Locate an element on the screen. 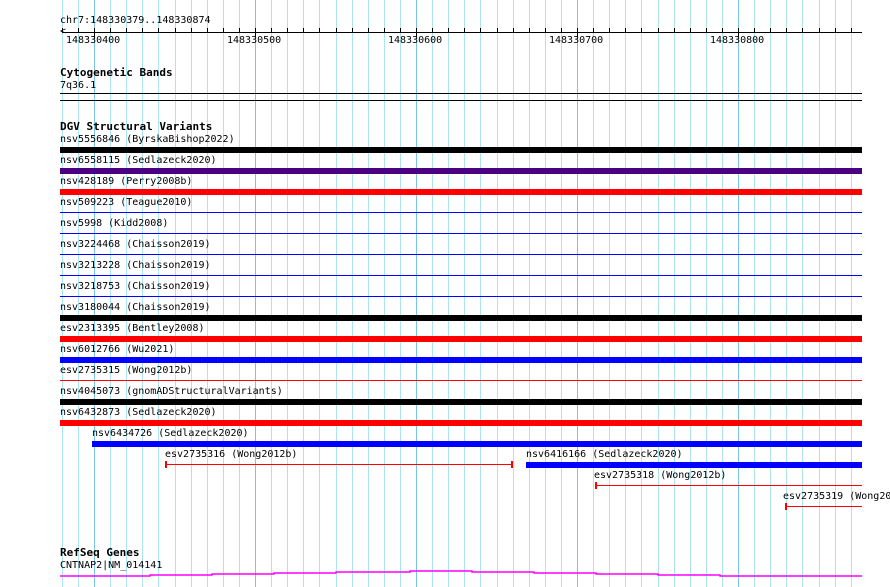 Image resolution: width=890 pixels, height=587 pixels. variant-label: nsv428189 (Perry2008b) is located at coordinates (126, 181).